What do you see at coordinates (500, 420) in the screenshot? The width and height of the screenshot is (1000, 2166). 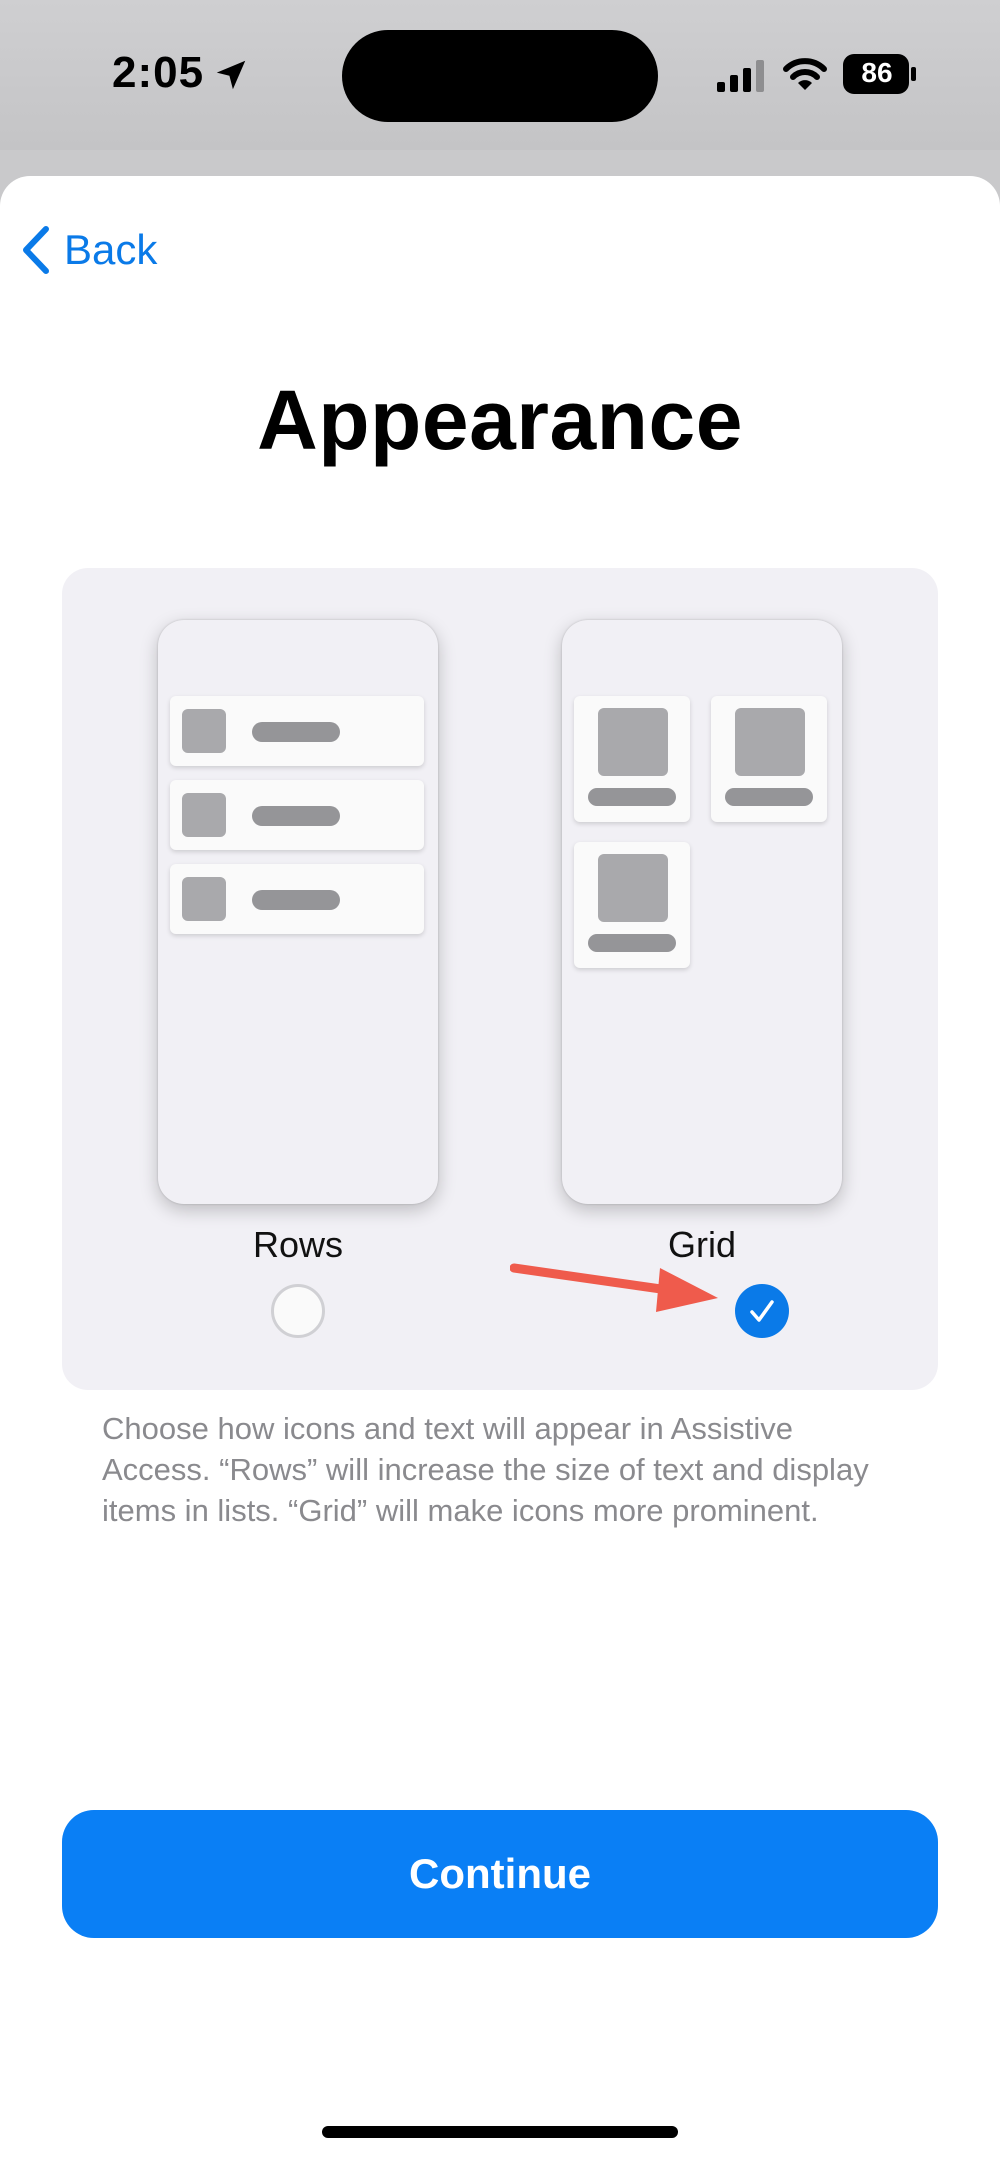 I see `page-title: Appearance` at bounding box center [500, 420].